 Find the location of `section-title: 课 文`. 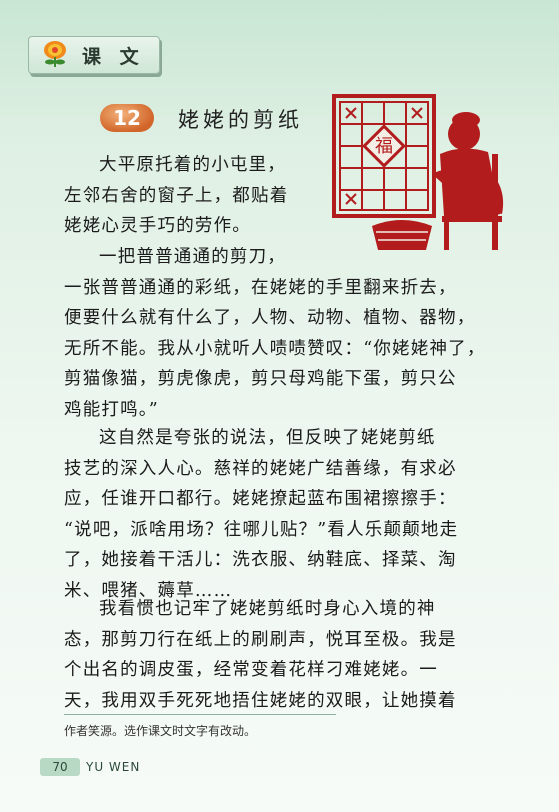

section-title: 课 文 is located at coordinates (113, 57).